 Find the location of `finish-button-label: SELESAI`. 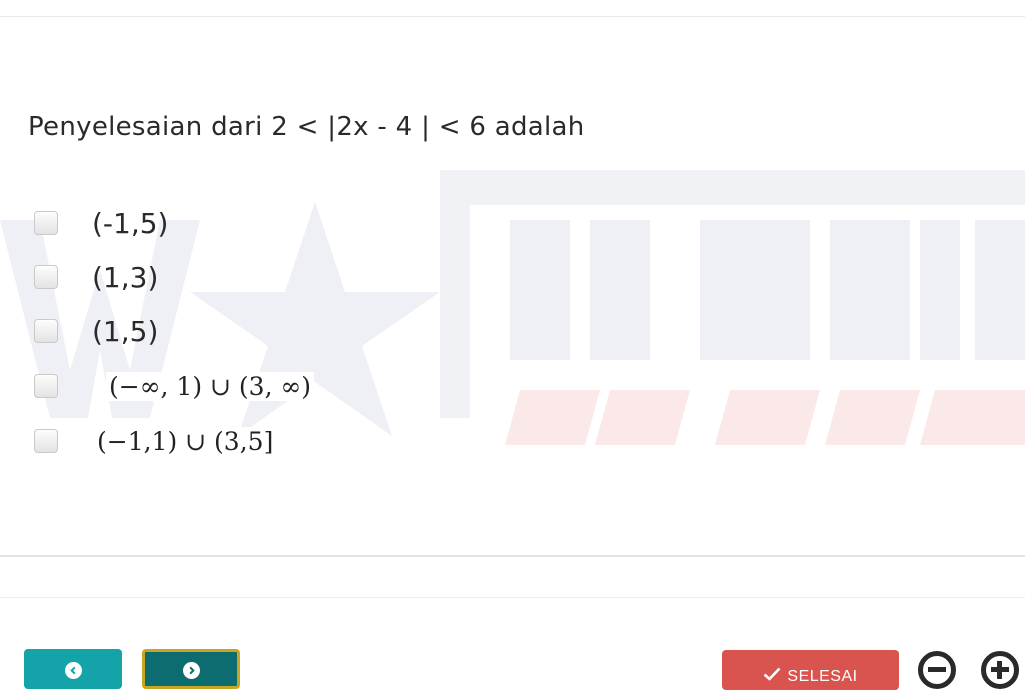

finish-button-label: SELESAI is located at coordinates (822, 676).